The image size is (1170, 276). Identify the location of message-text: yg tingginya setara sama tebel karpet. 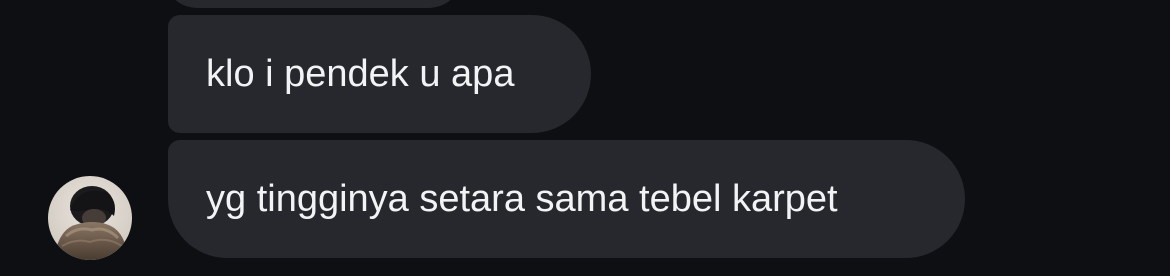
(522, 199).